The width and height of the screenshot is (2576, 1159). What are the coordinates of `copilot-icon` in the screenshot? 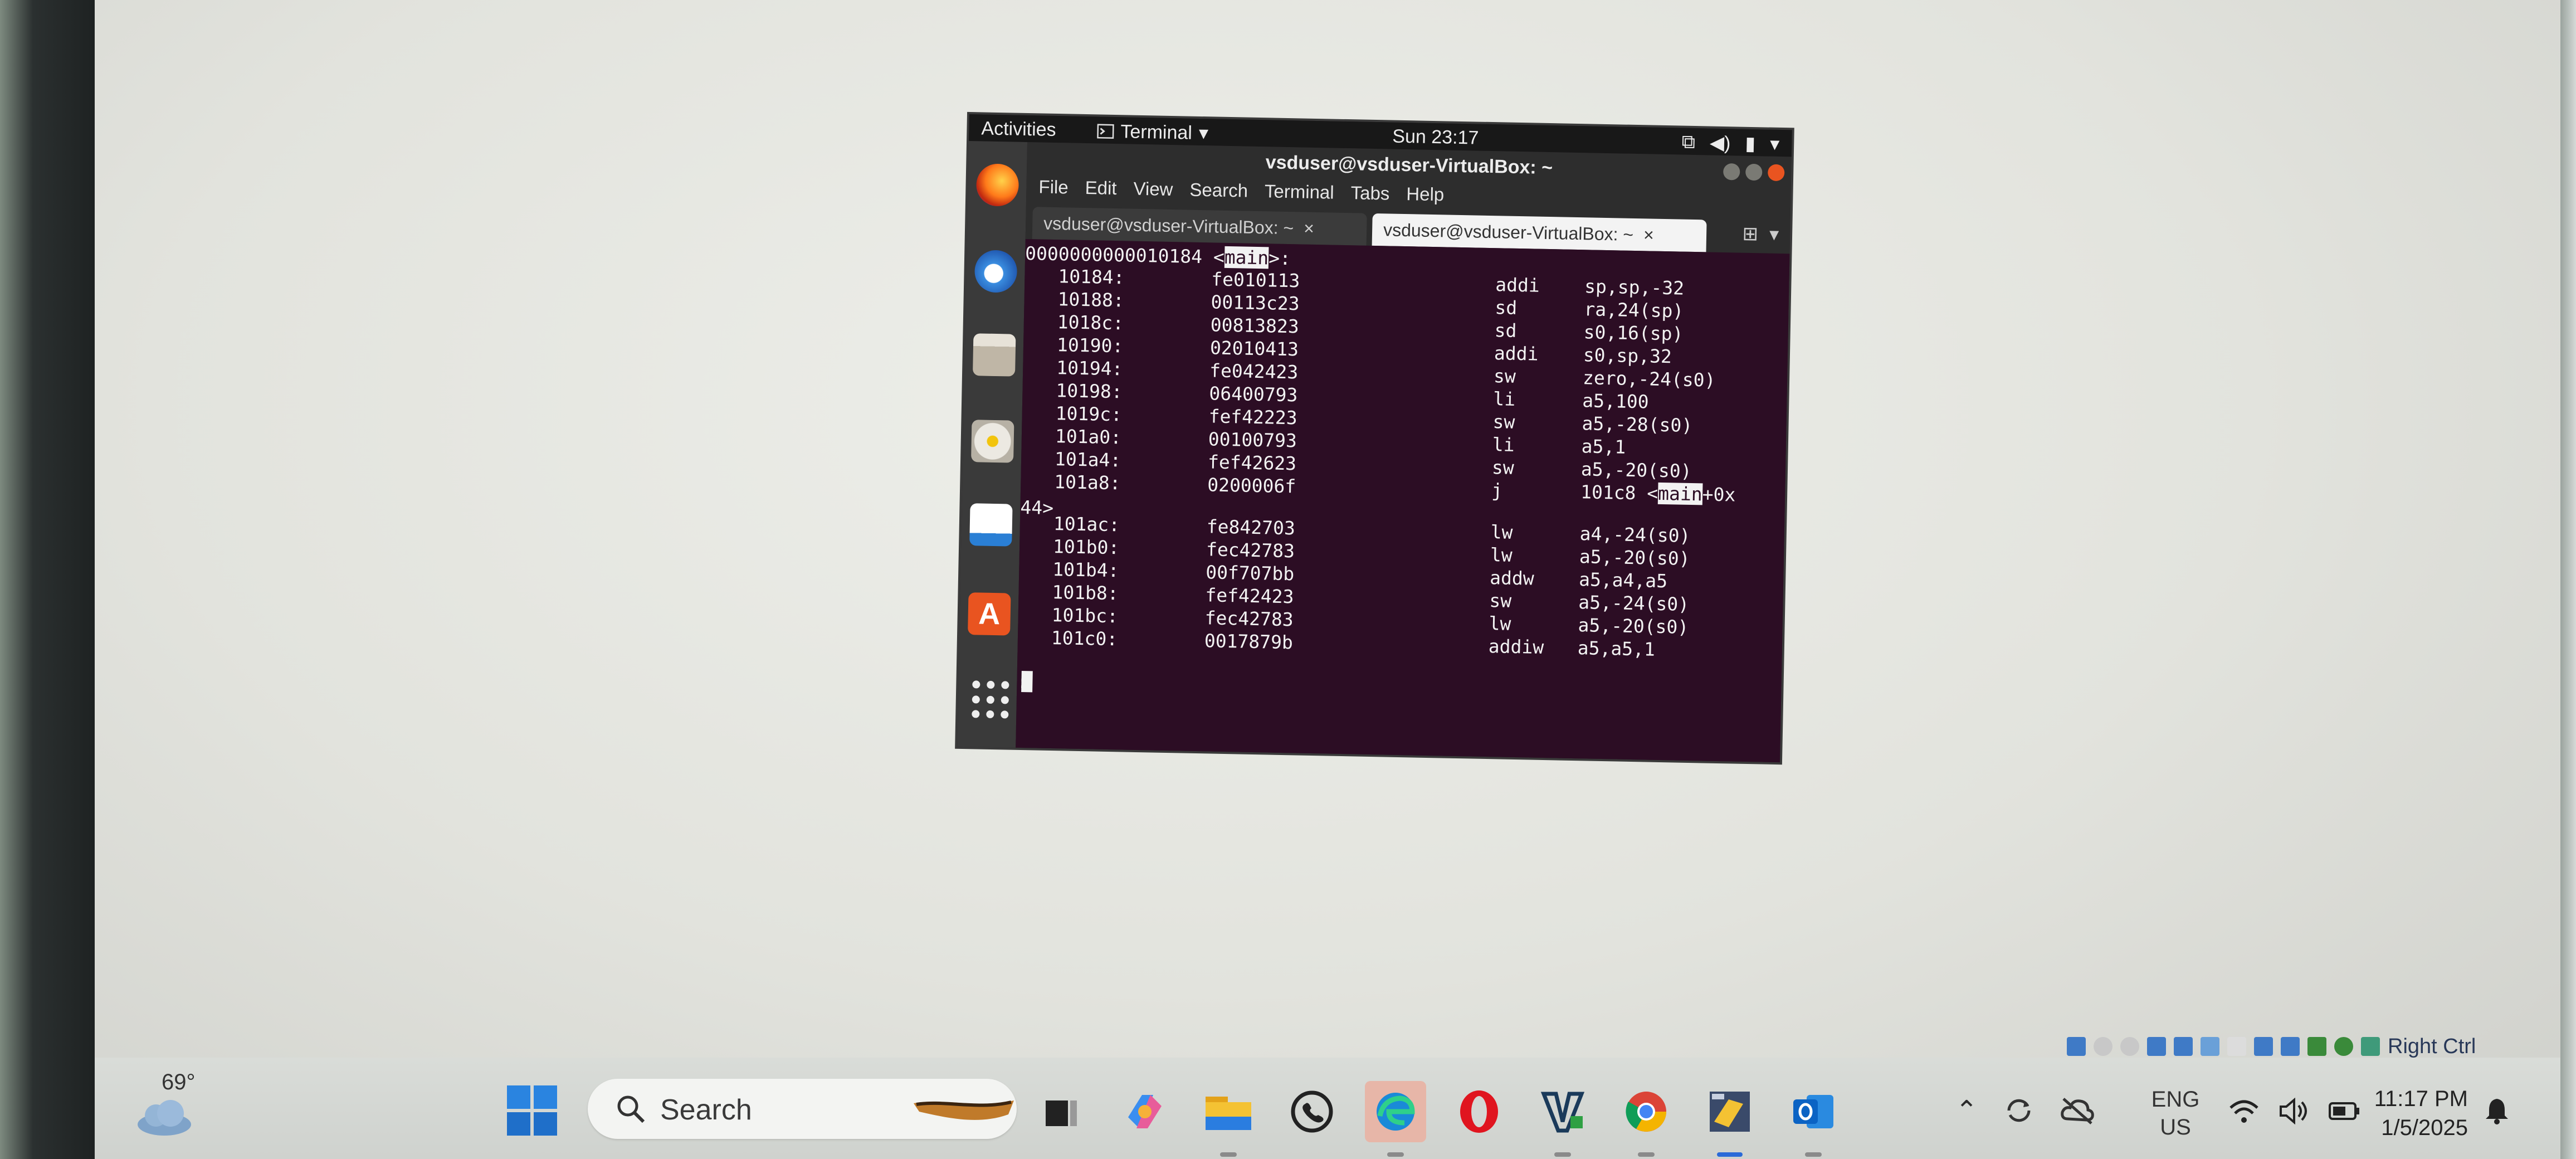 It's located at (1144, 1112).